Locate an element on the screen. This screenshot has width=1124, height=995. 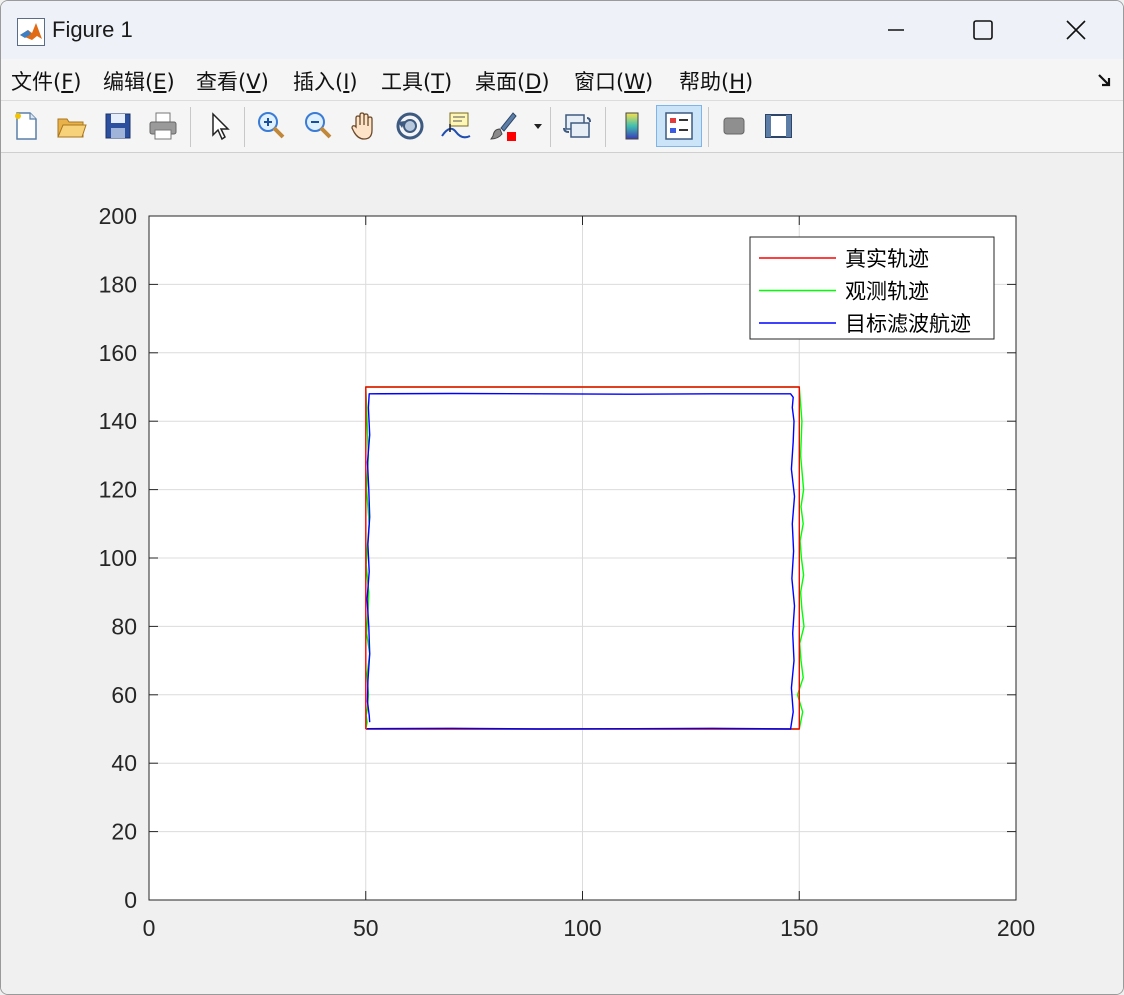
maximize-icon is located at coordinates (983, 30).